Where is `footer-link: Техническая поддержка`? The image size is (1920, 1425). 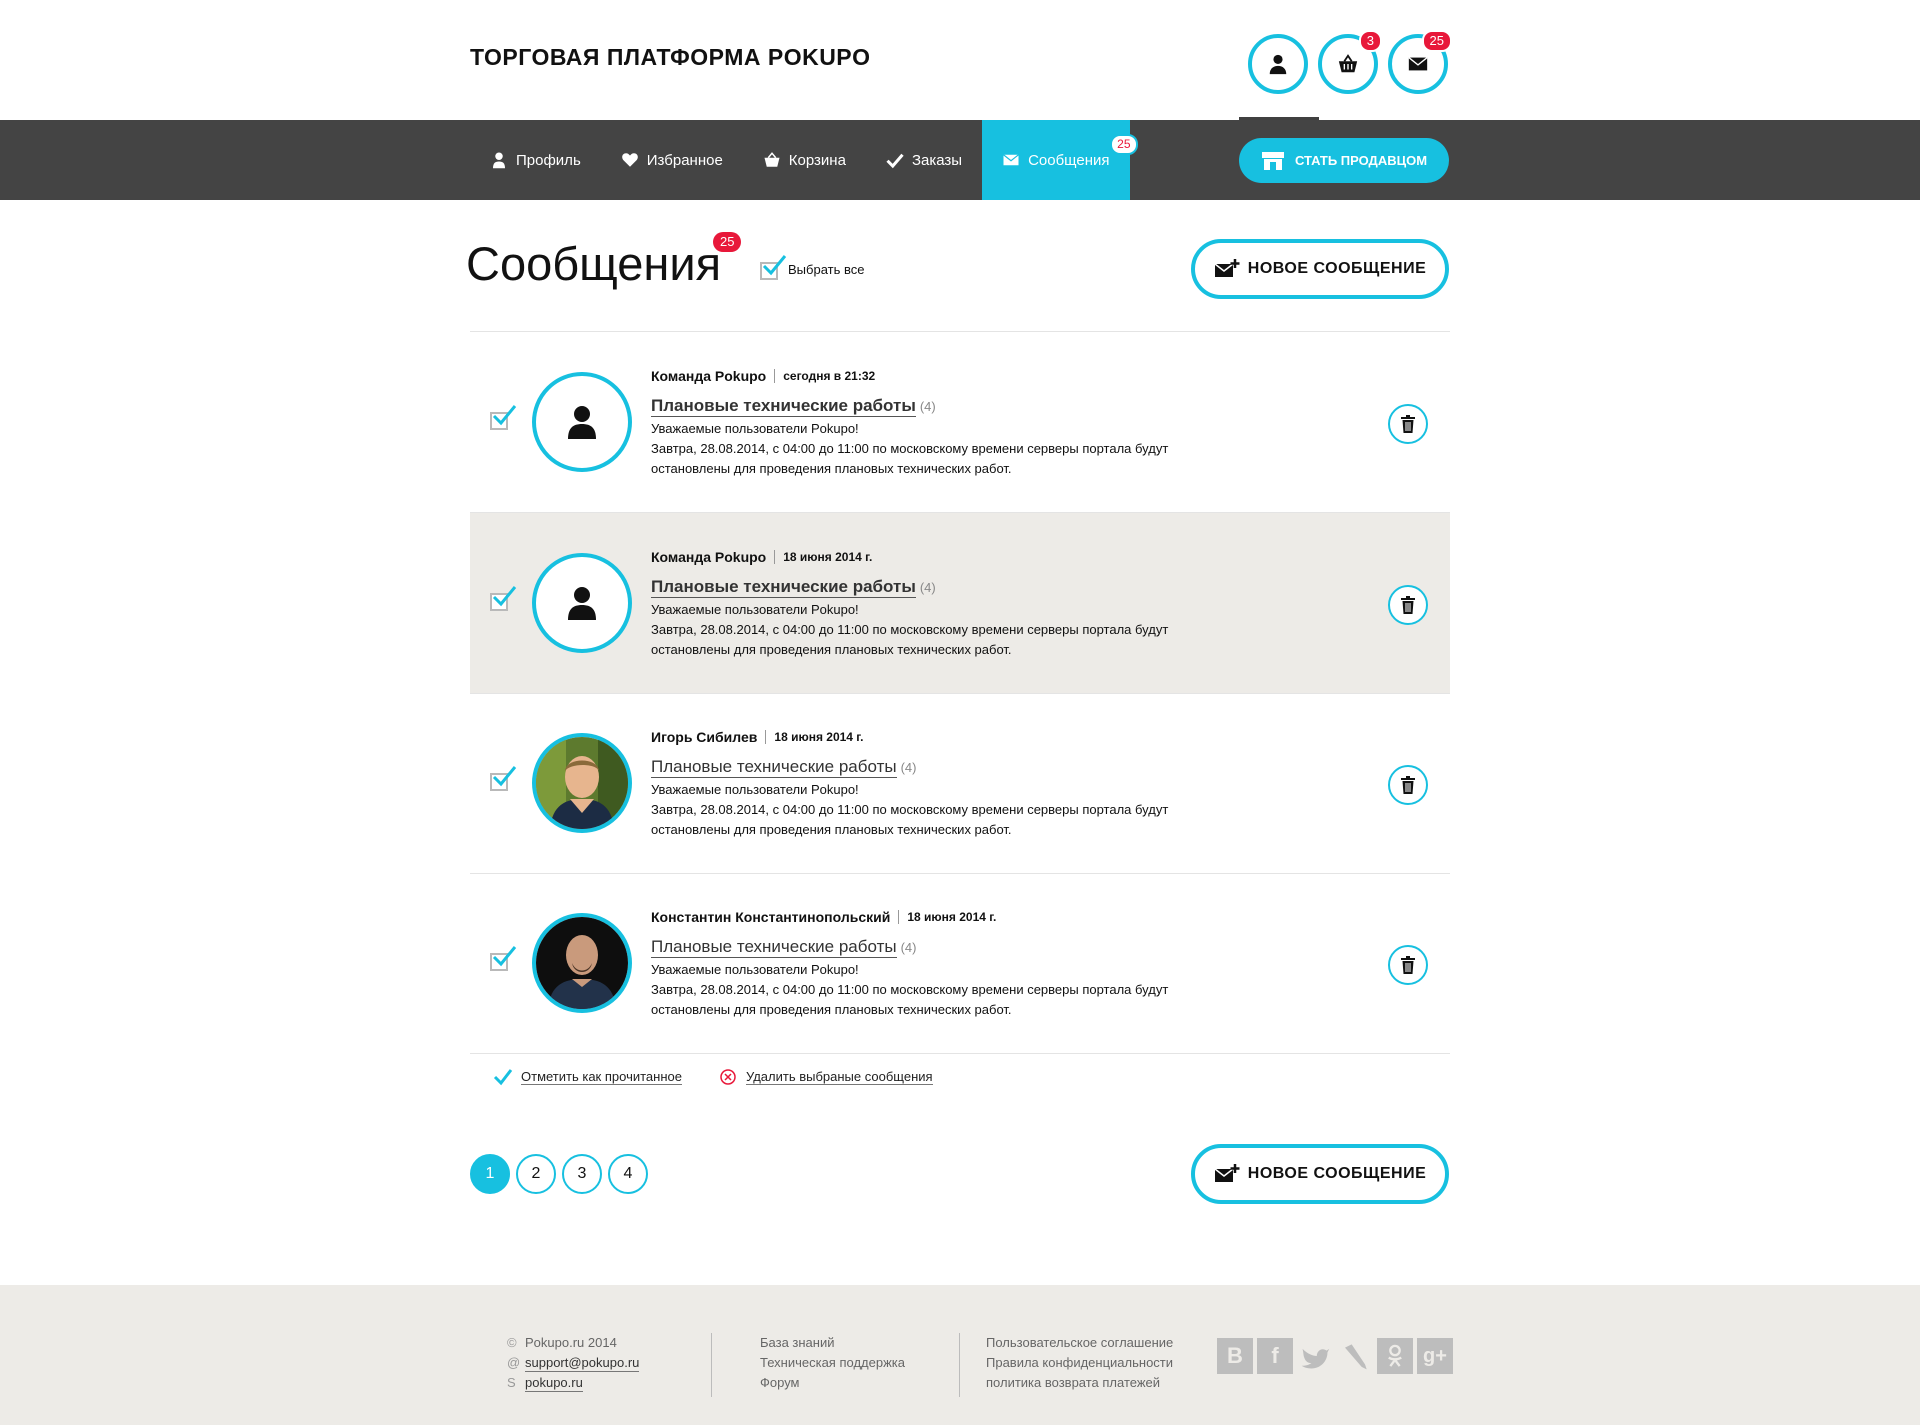 footer-link: Техническая поддержка is located at coordinates (832, 1363).